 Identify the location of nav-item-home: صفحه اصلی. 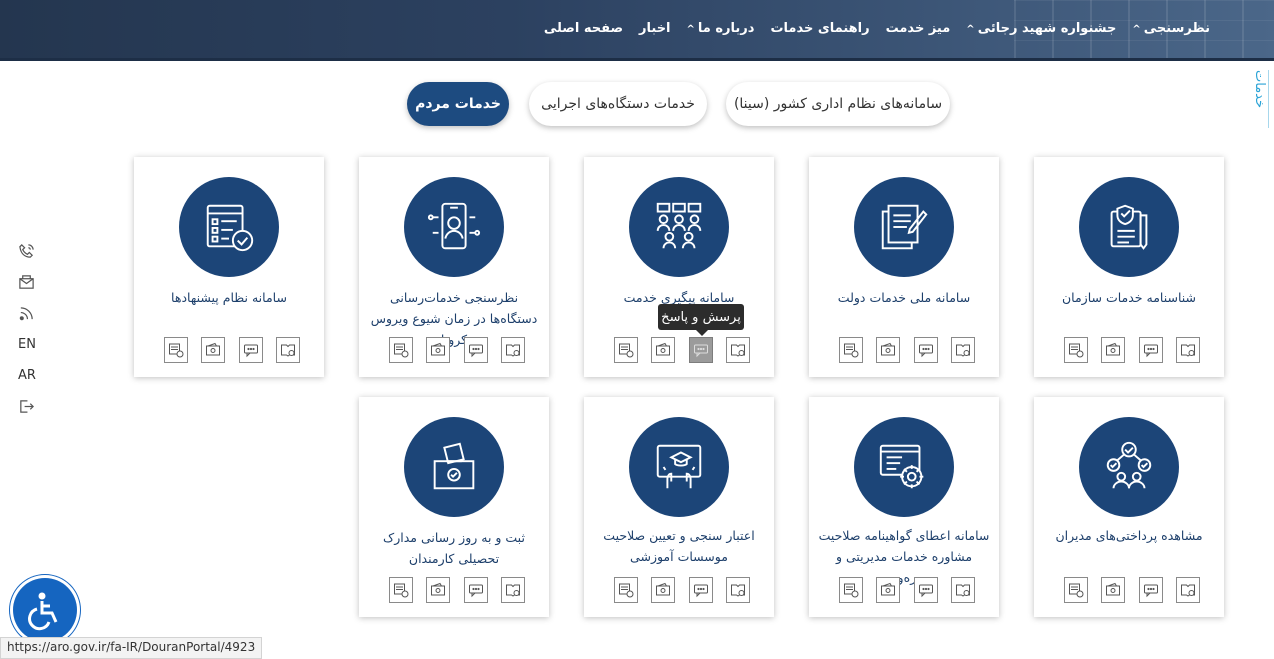
(583, 28).